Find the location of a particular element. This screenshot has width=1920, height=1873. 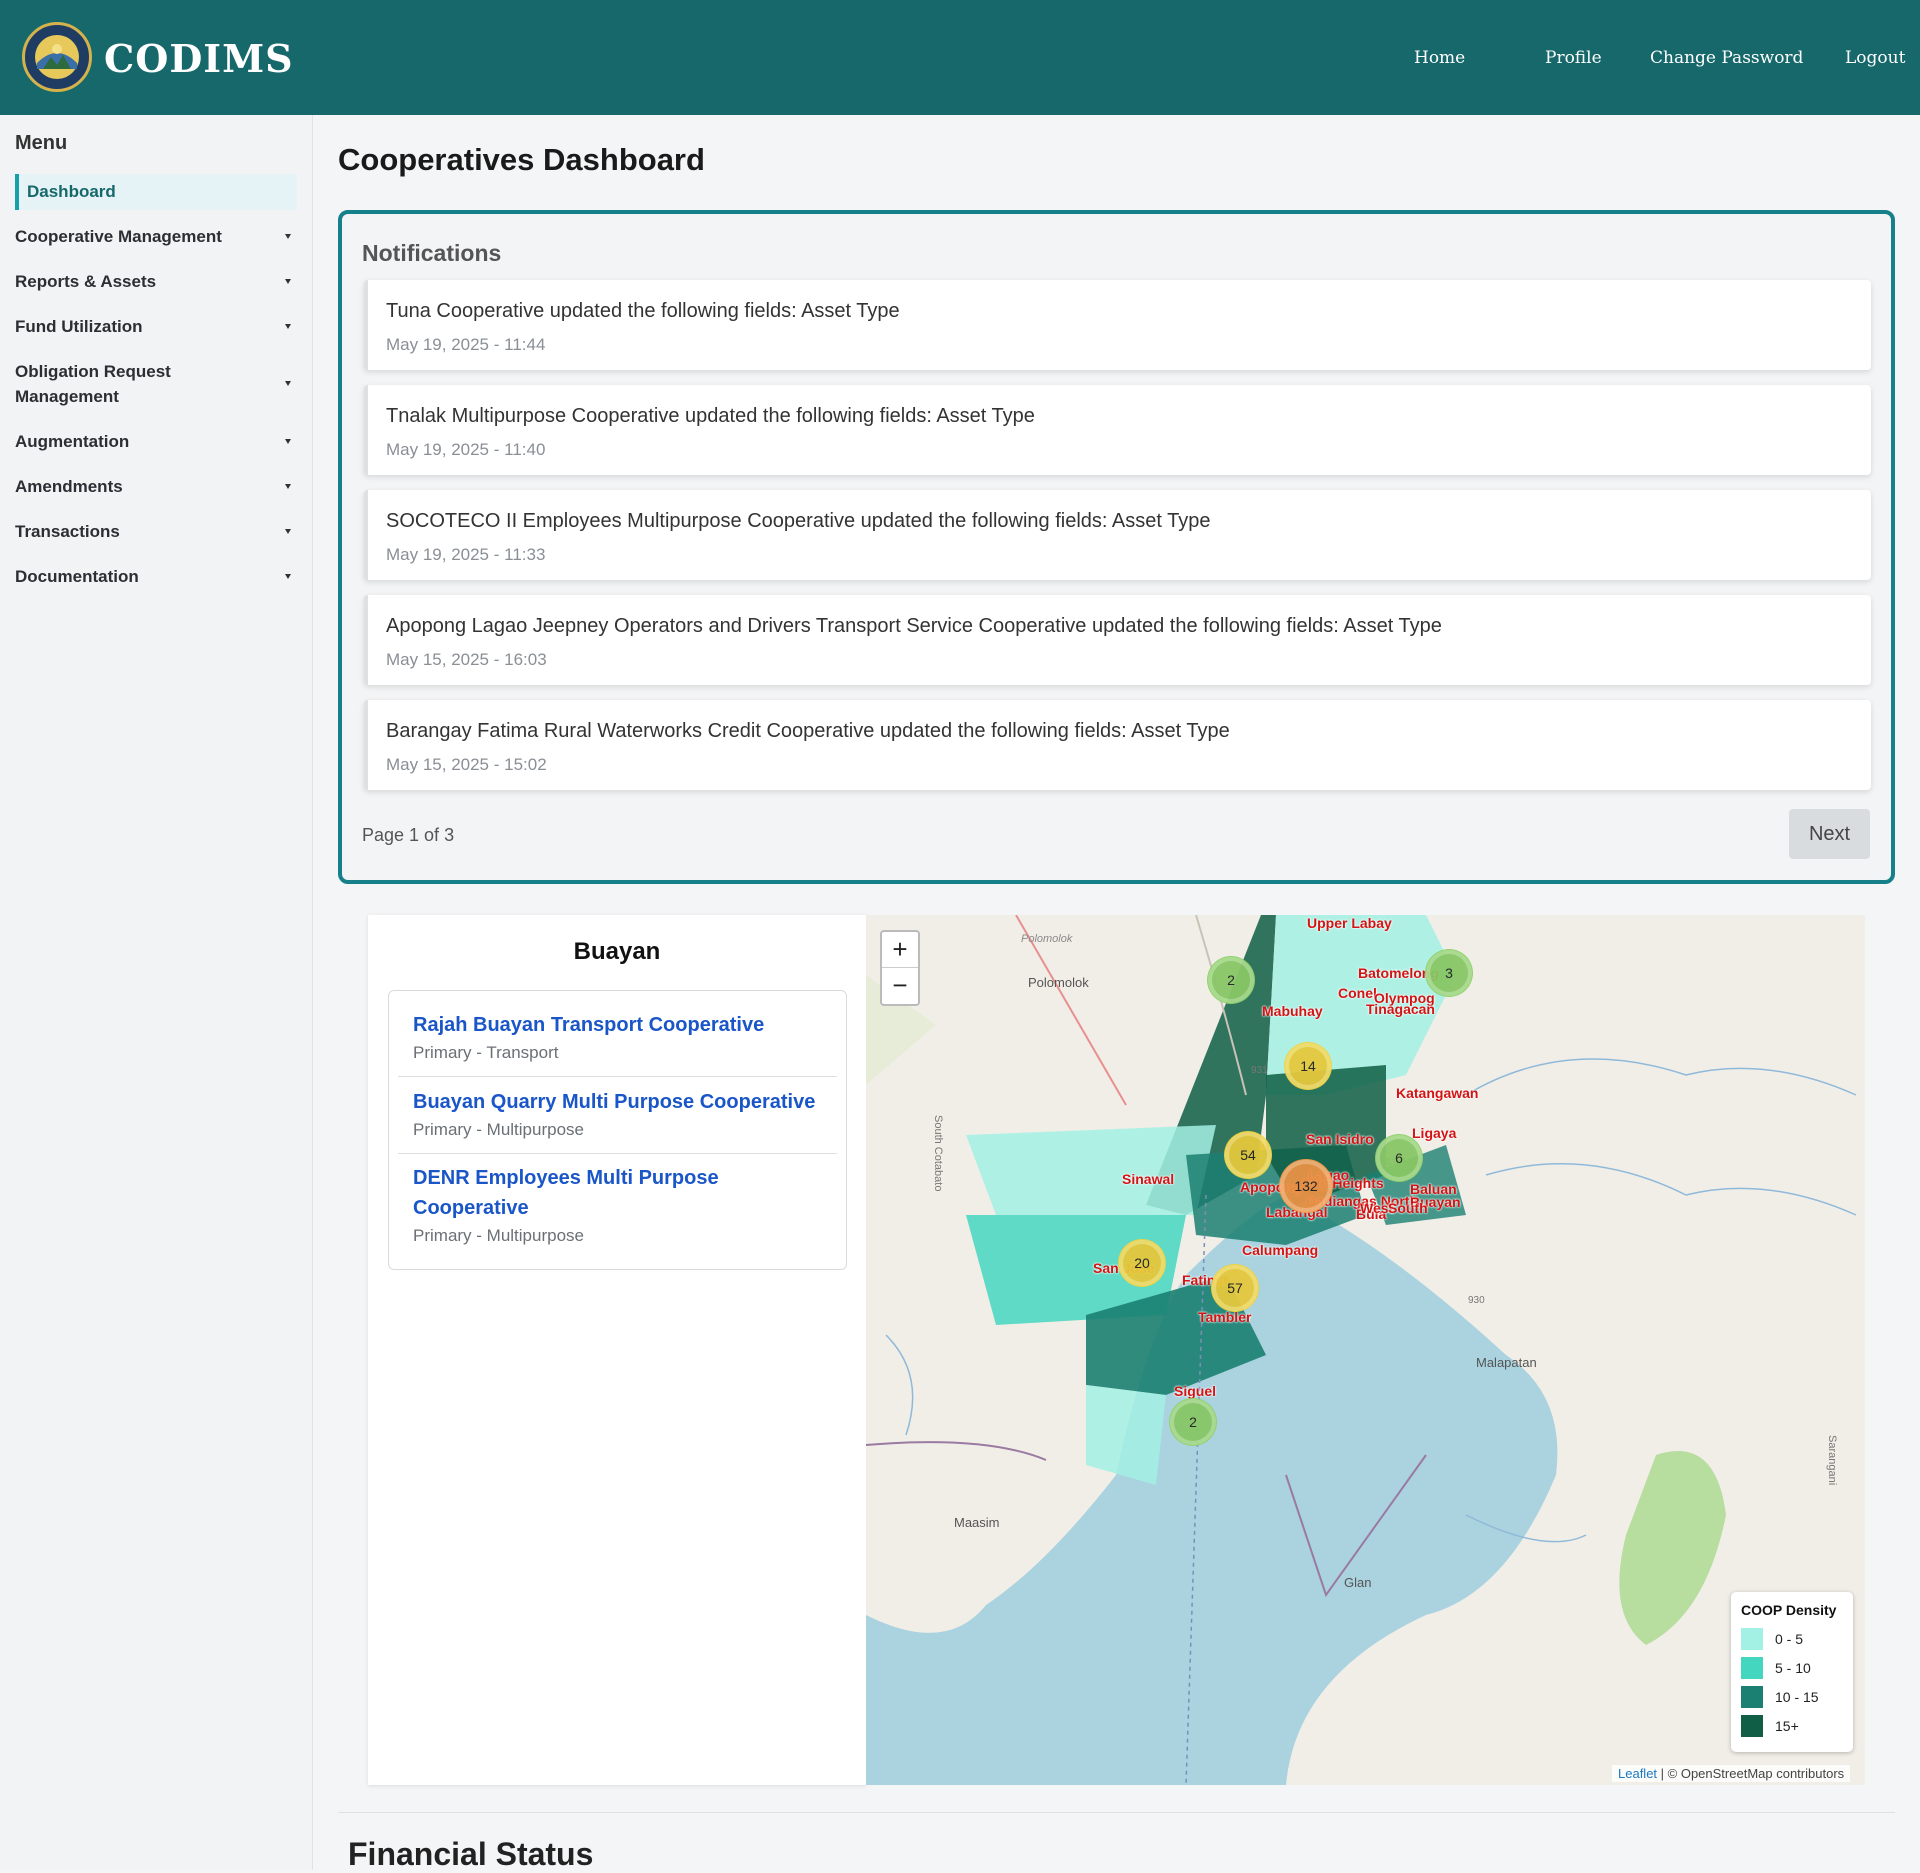

map-place-label: Polomolok is located at coordinates (1047, 939).